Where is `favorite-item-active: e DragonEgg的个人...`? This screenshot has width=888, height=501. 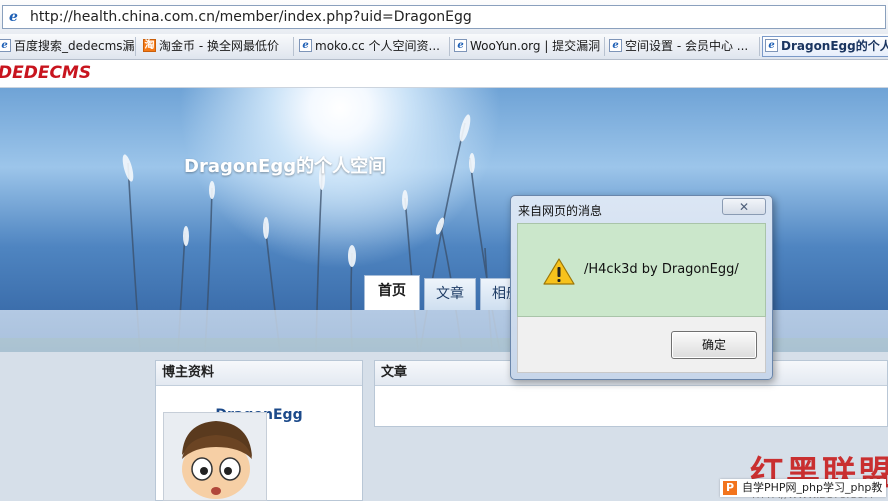 favorite-item-active: e DragonEgg的个人... is located at coordinates (825, 46).